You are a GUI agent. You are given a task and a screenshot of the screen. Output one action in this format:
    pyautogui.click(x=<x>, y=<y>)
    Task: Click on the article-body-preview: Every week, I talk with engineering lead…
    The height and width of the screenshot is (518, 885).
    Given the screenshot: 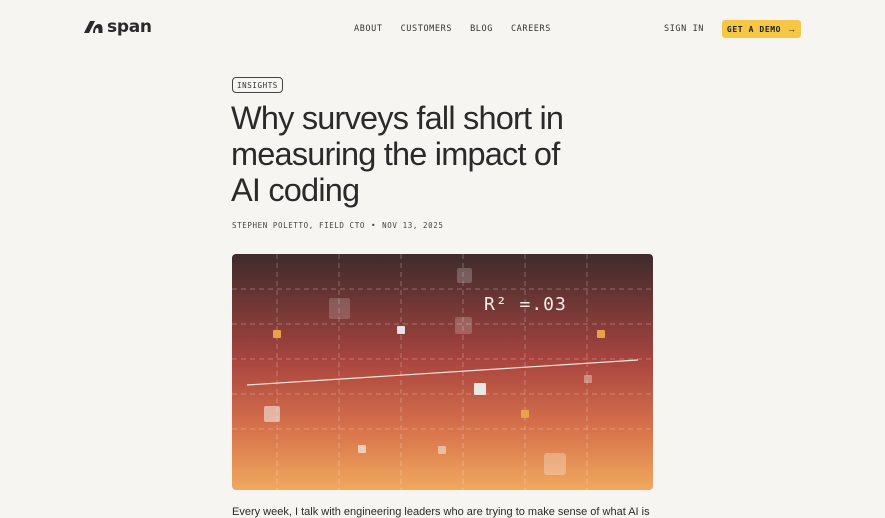 What is the action you would take?
    pyautogui.click(x=441, y=512)
    